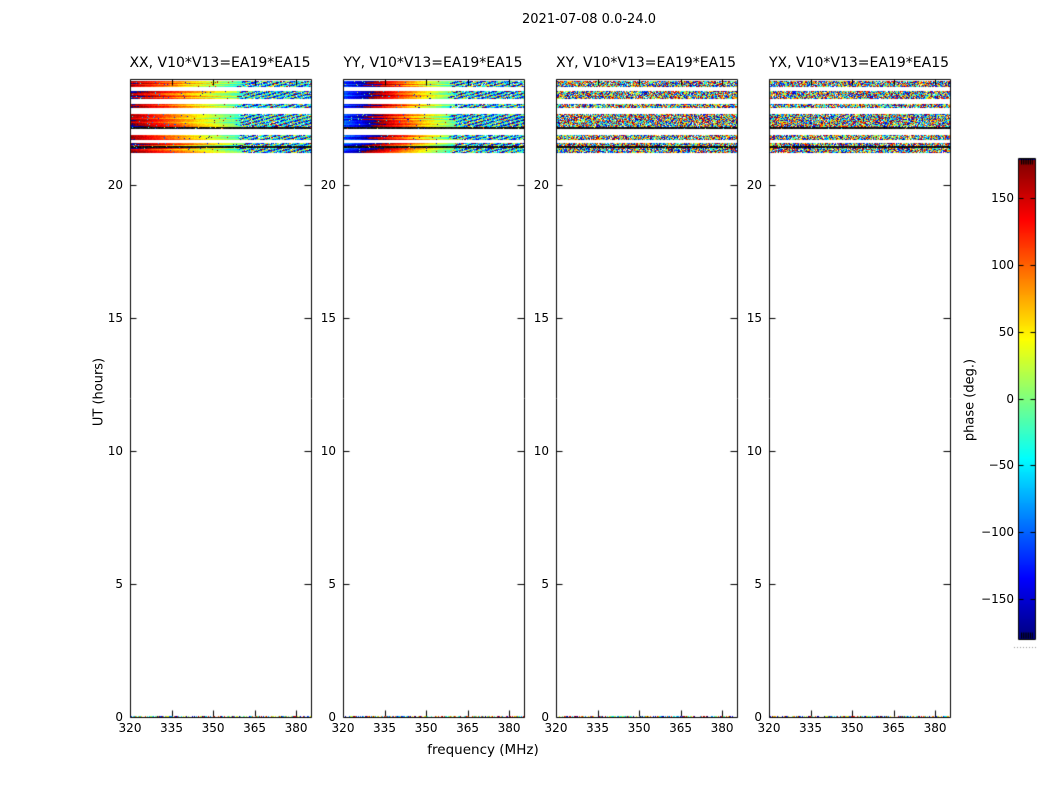  Describe the element at coordinates (935, 728) in the screenshot. I see `x-tick-label-p4-380: 380` at that location.